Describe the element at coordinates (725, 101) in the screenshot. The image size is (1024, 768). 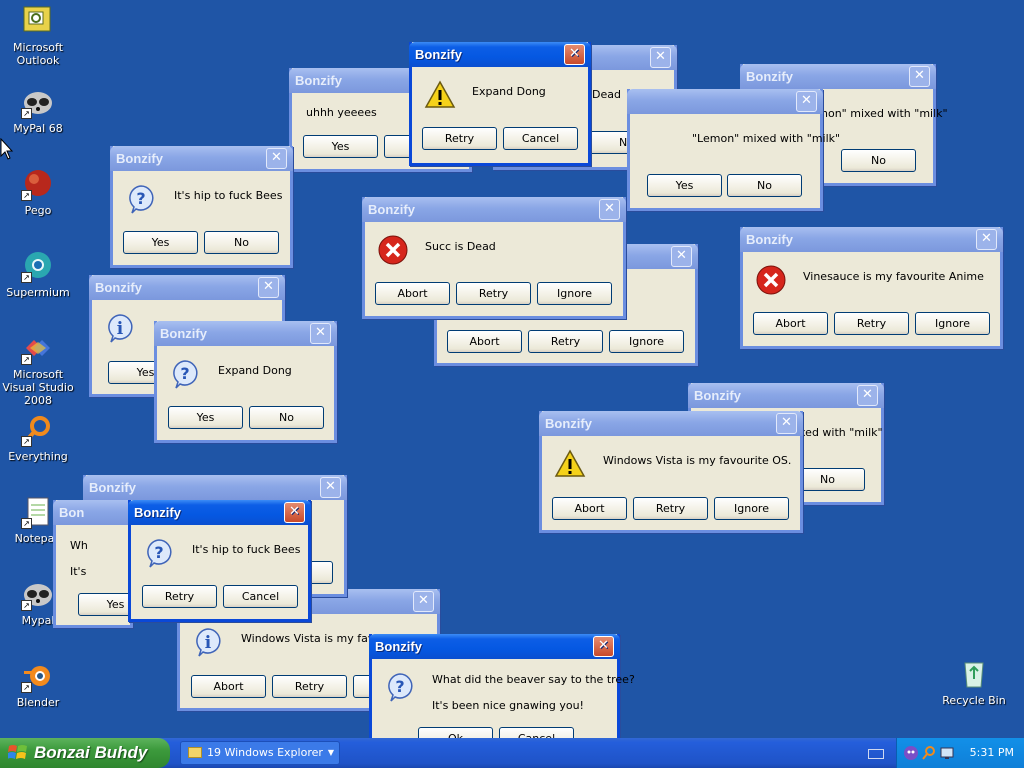
I see `dialog-titlebar: ✕` at that location.